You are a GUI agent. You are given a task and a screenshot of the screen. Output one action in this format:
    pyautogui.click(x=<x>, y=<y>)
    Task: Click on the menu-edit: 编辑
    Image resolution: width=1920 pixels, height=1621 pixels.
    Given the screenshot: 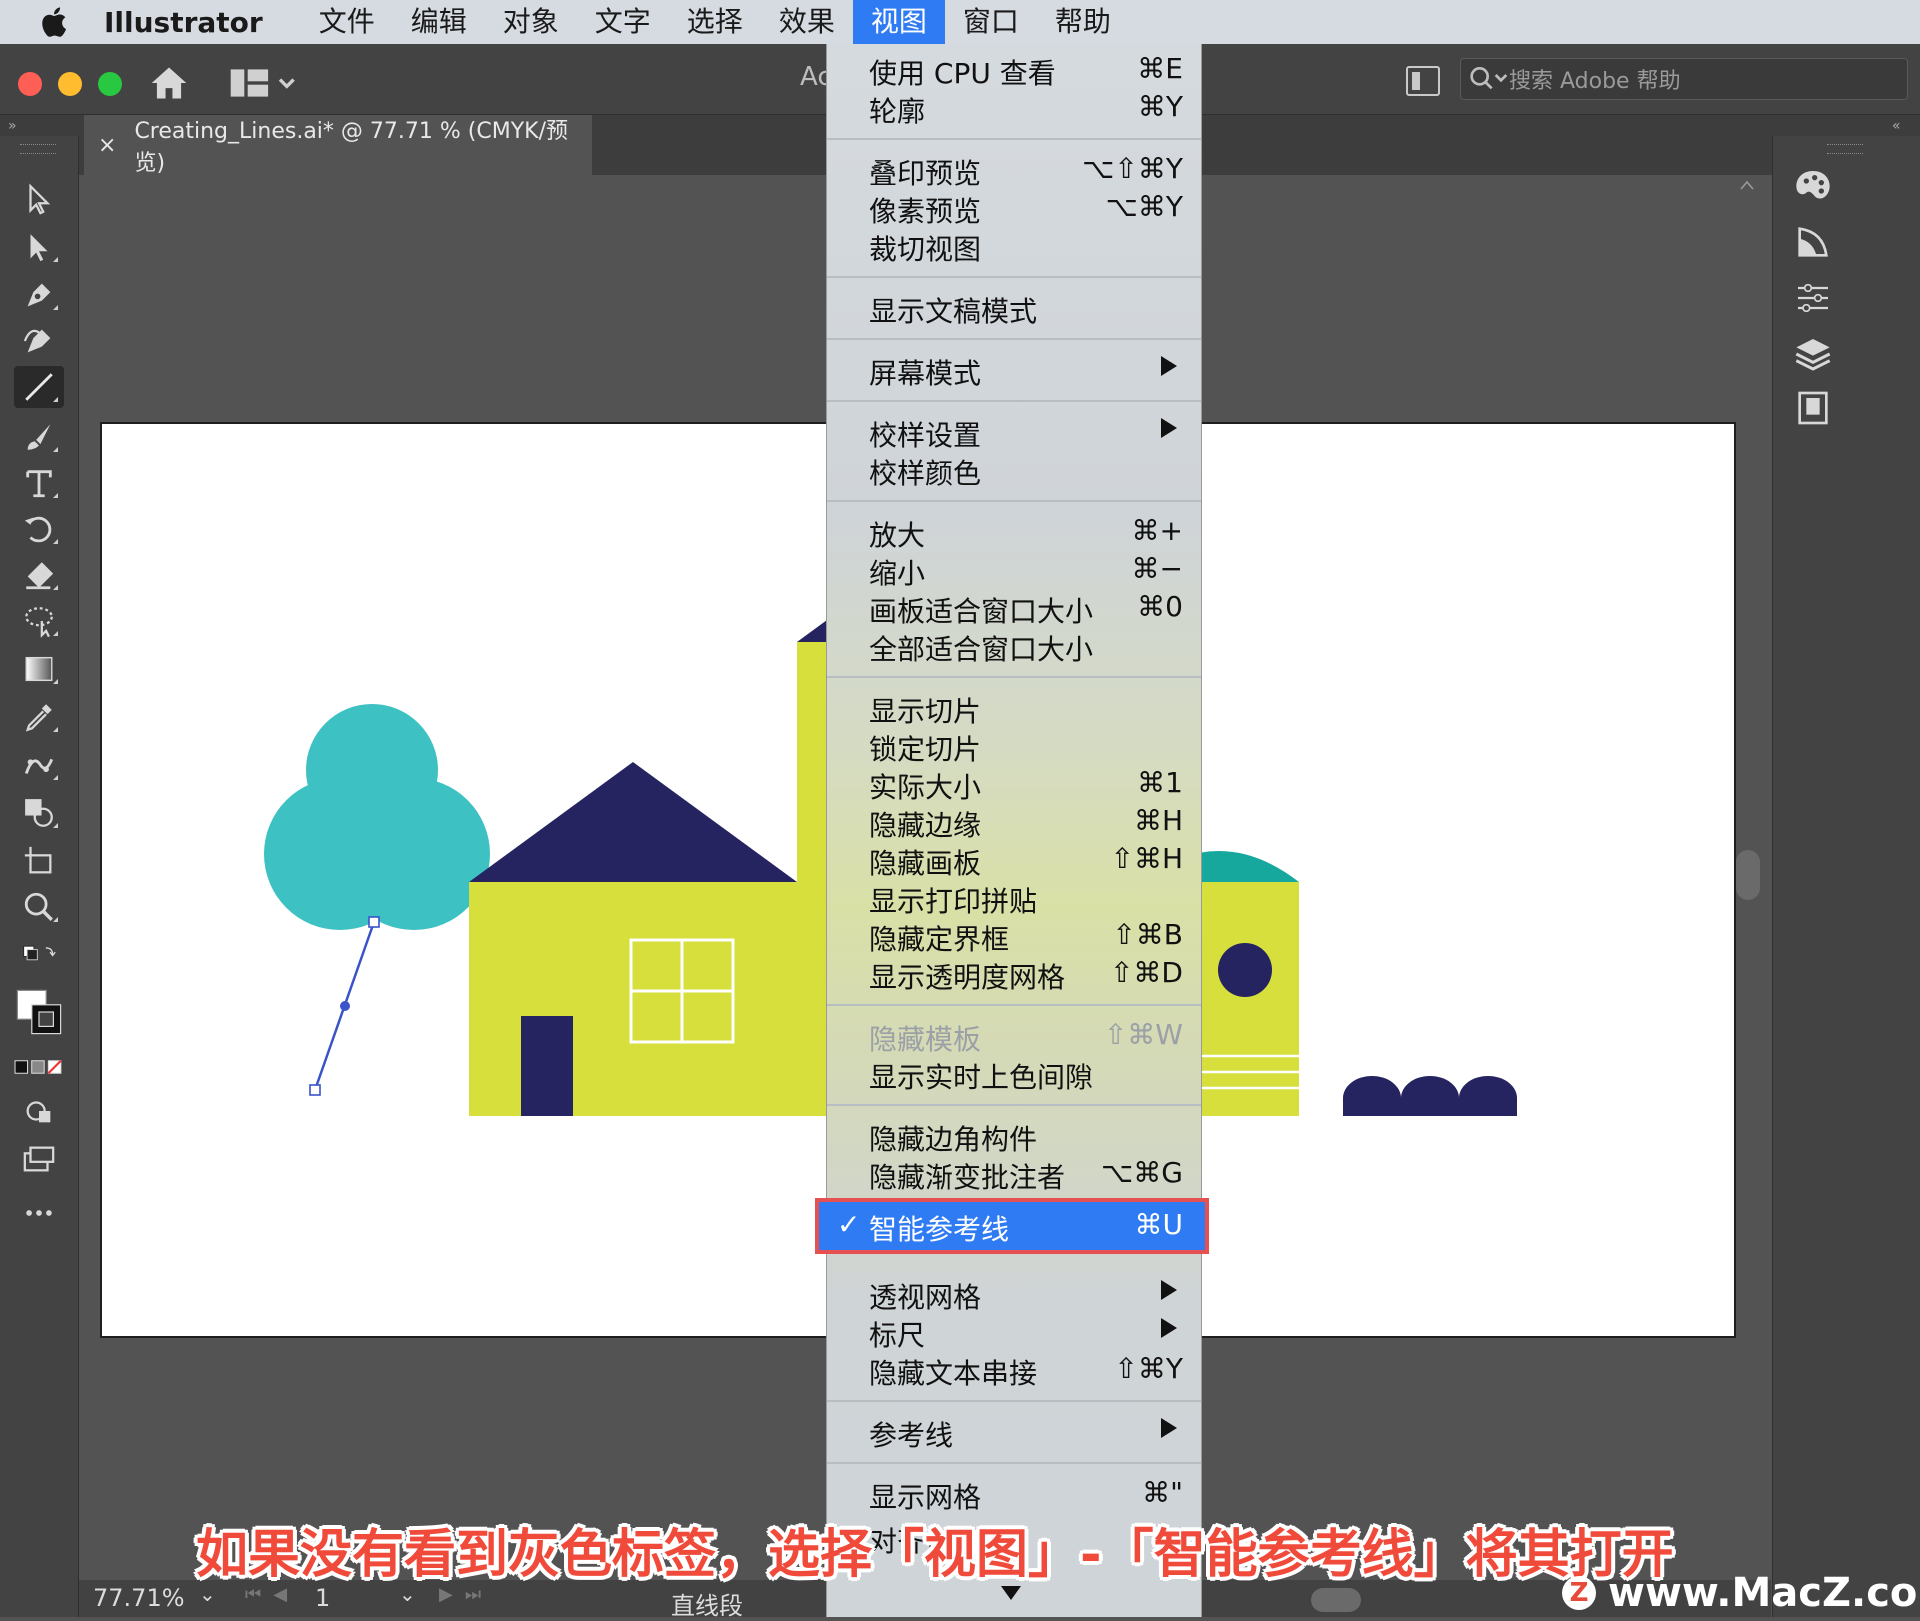 What is the action you would take?
    pyautogui.click(x=439, y=22)
    